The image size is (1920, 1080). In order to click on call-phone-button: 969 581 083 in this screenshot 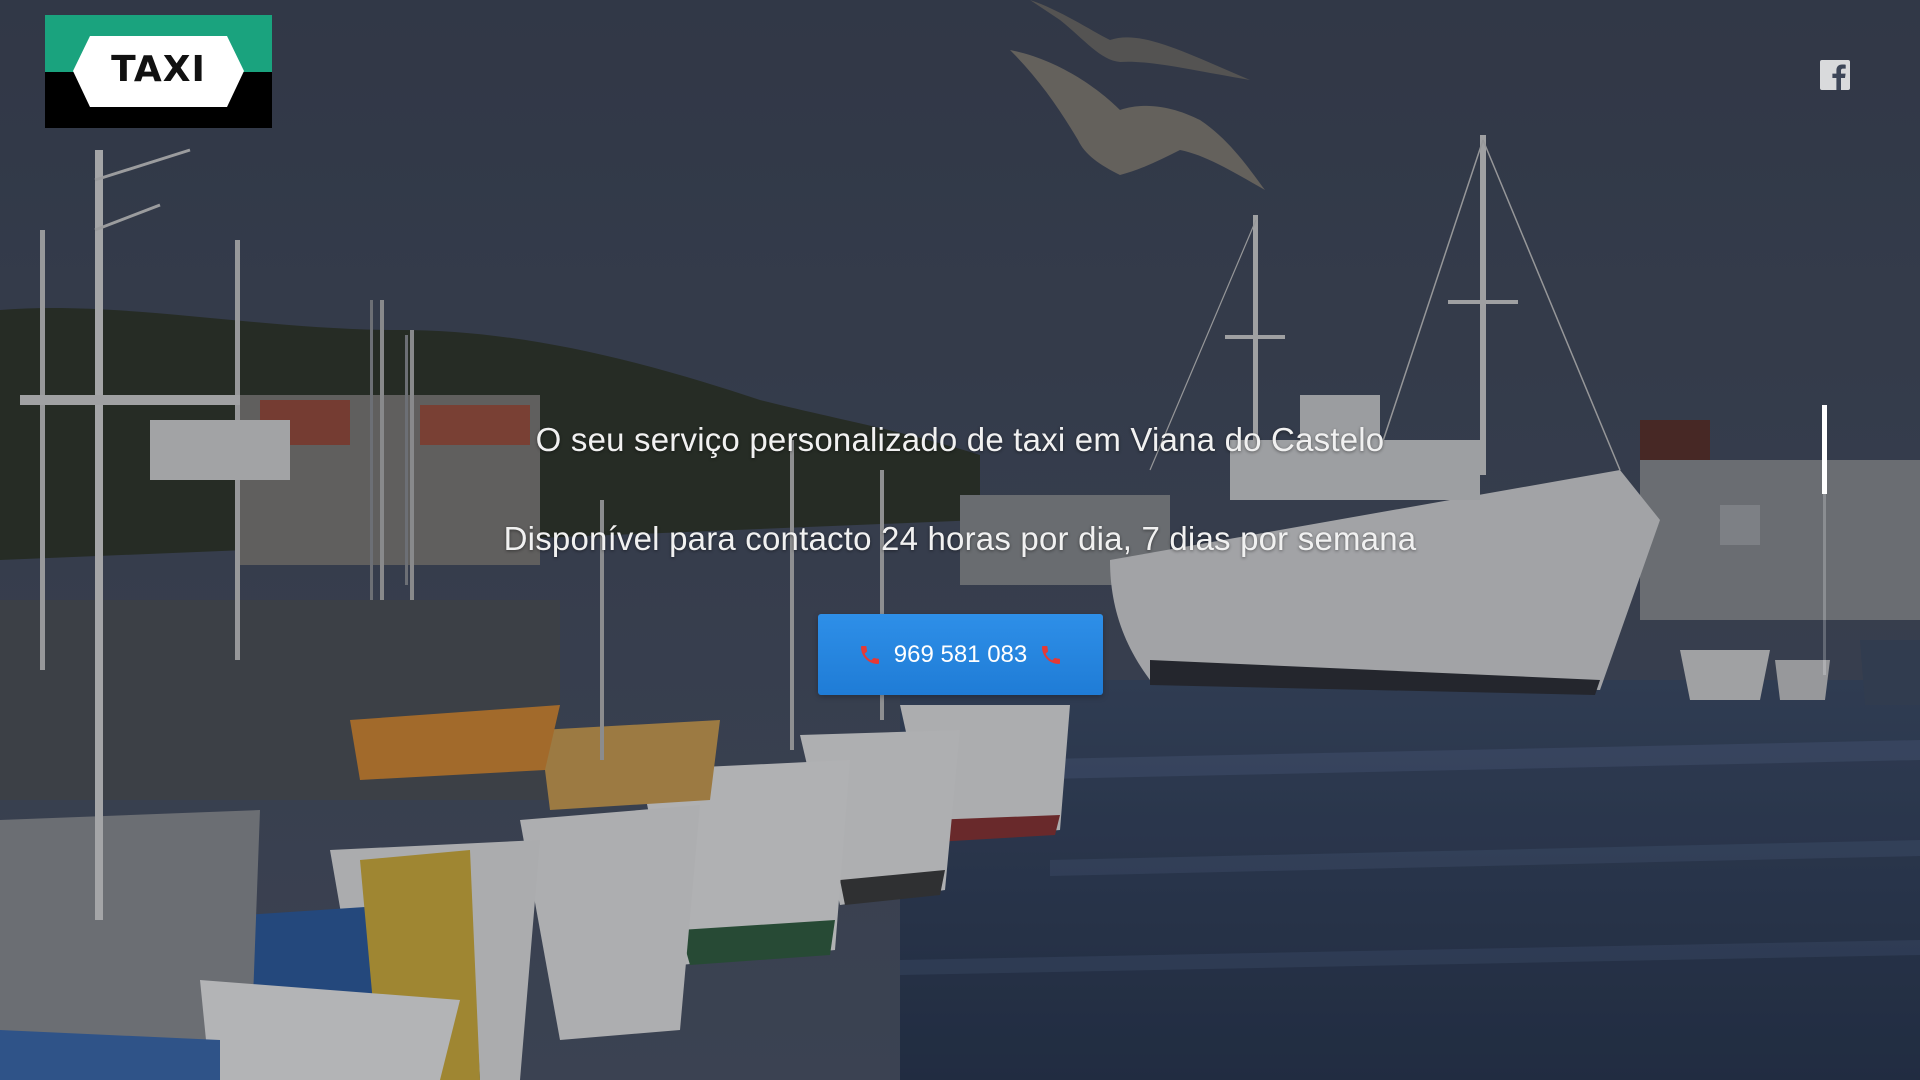, I will do `click(960, 654)`.